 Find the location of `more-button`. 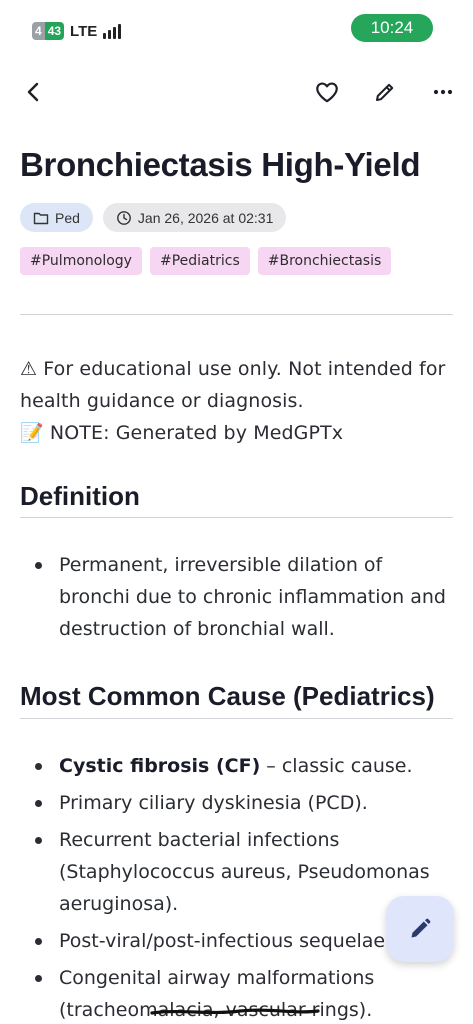

more-button is located at coordinates (443, 92).